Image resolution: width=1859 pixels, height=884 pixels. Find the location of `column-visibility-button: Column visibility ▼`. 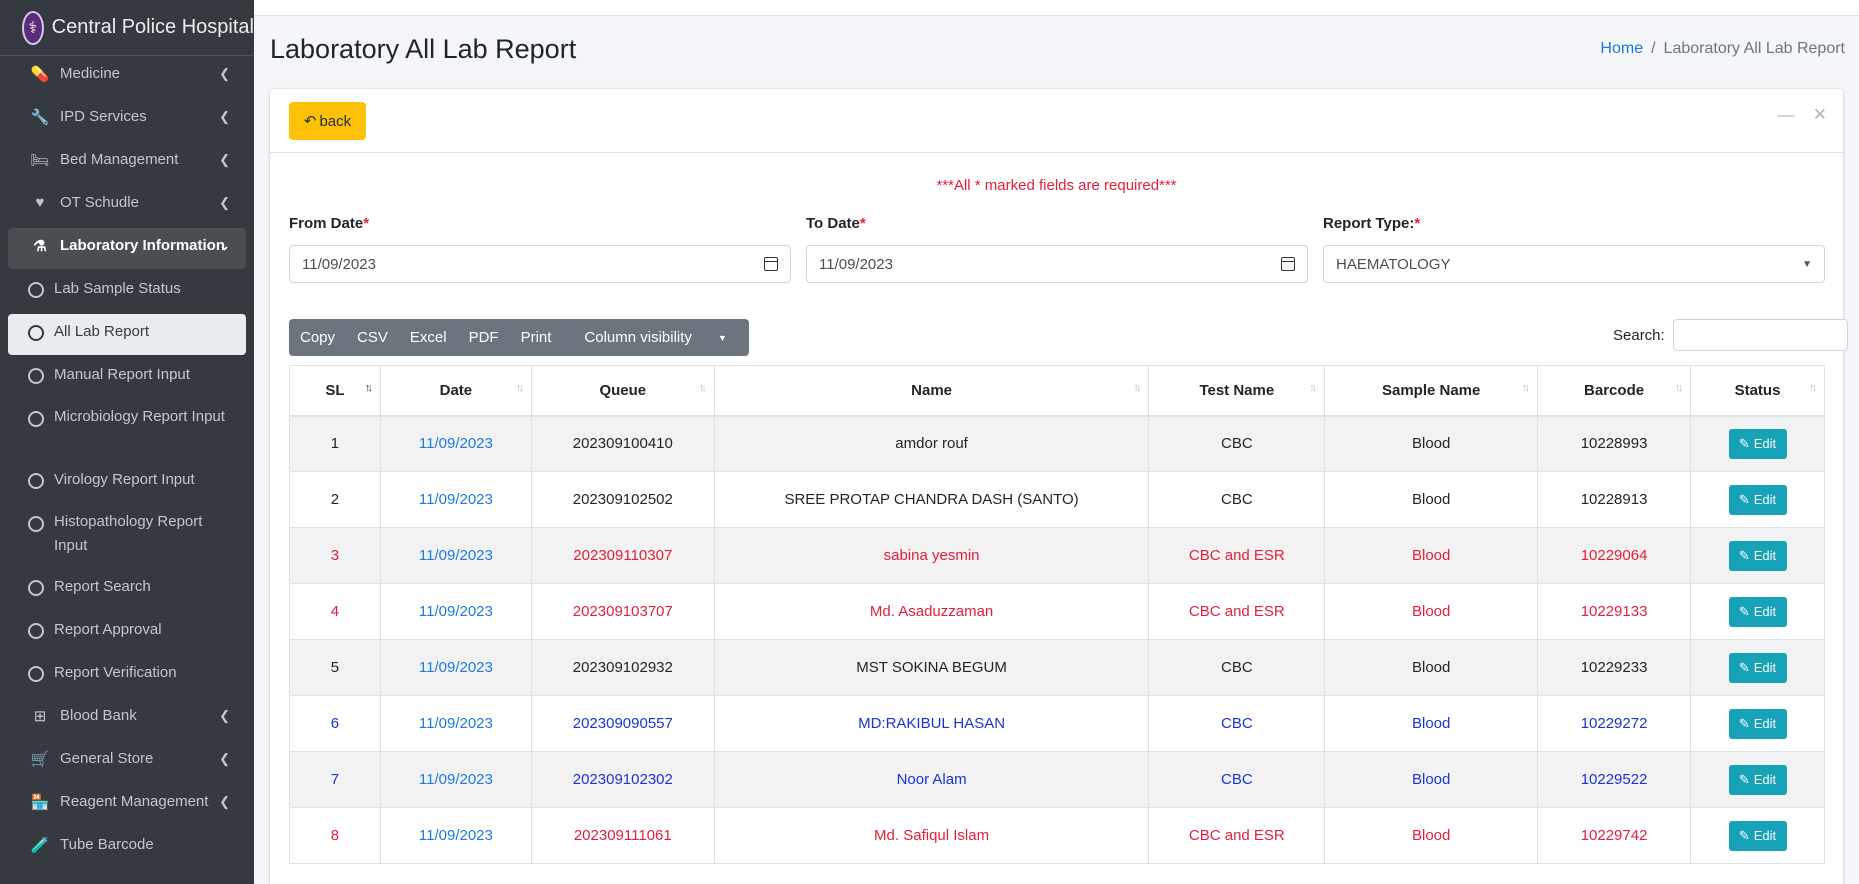

column-visibility-button: Column visibility ▼ is located at coordinates (655, 337).